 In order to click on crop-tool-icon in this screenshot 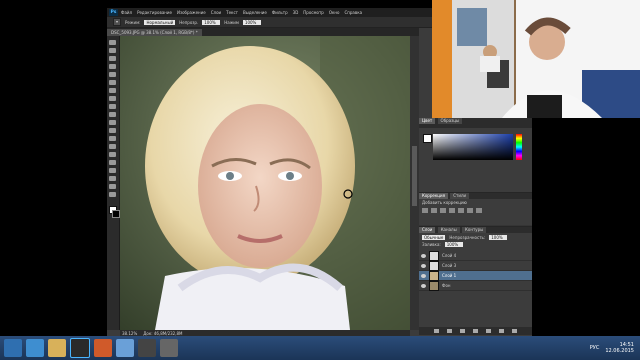, I will do `click(112, 74)`.